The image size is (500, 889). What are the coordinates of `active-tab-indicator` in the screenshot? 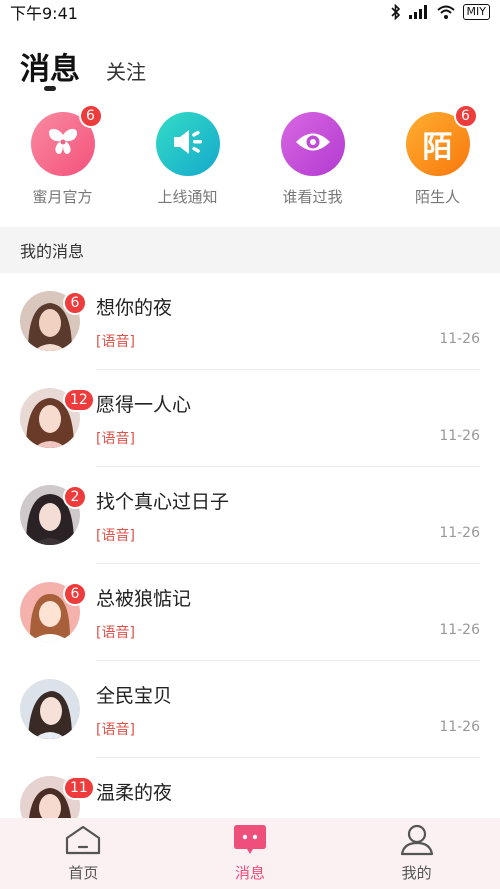 It's located at (50, 88).